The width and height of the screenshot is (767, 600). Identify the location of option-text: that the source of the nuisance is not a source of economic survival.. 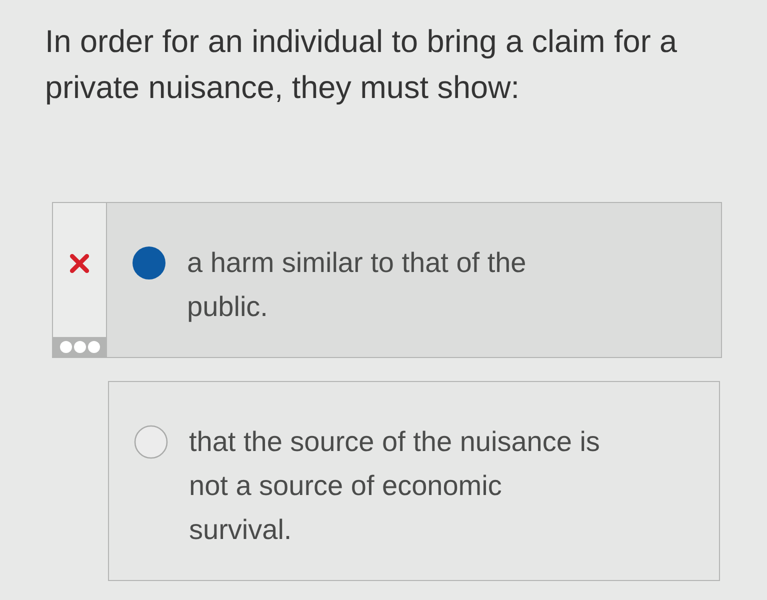
(395, 486).